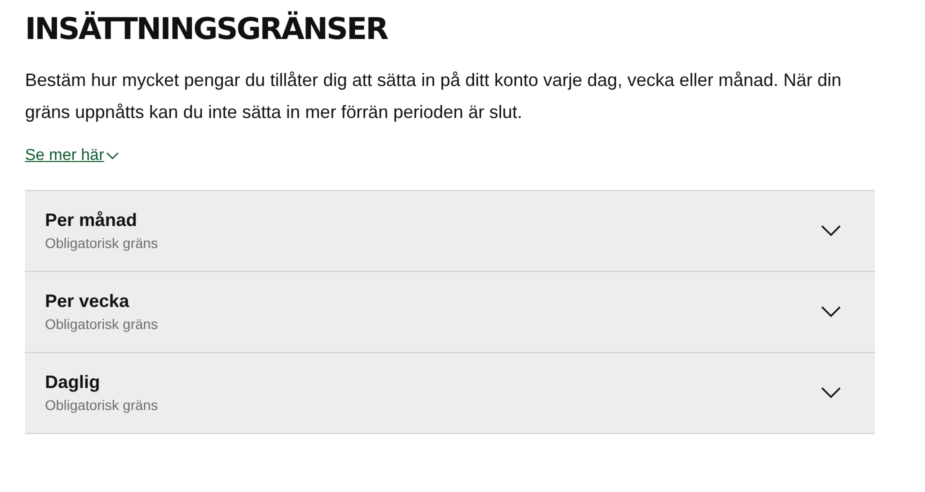 Image resolution: width=925 pixels, height=492 pixels. What do you see at coordinates (91, 221) in the screenshot?
I see `limit-title: Per månad` at bounding box center [91, 221].